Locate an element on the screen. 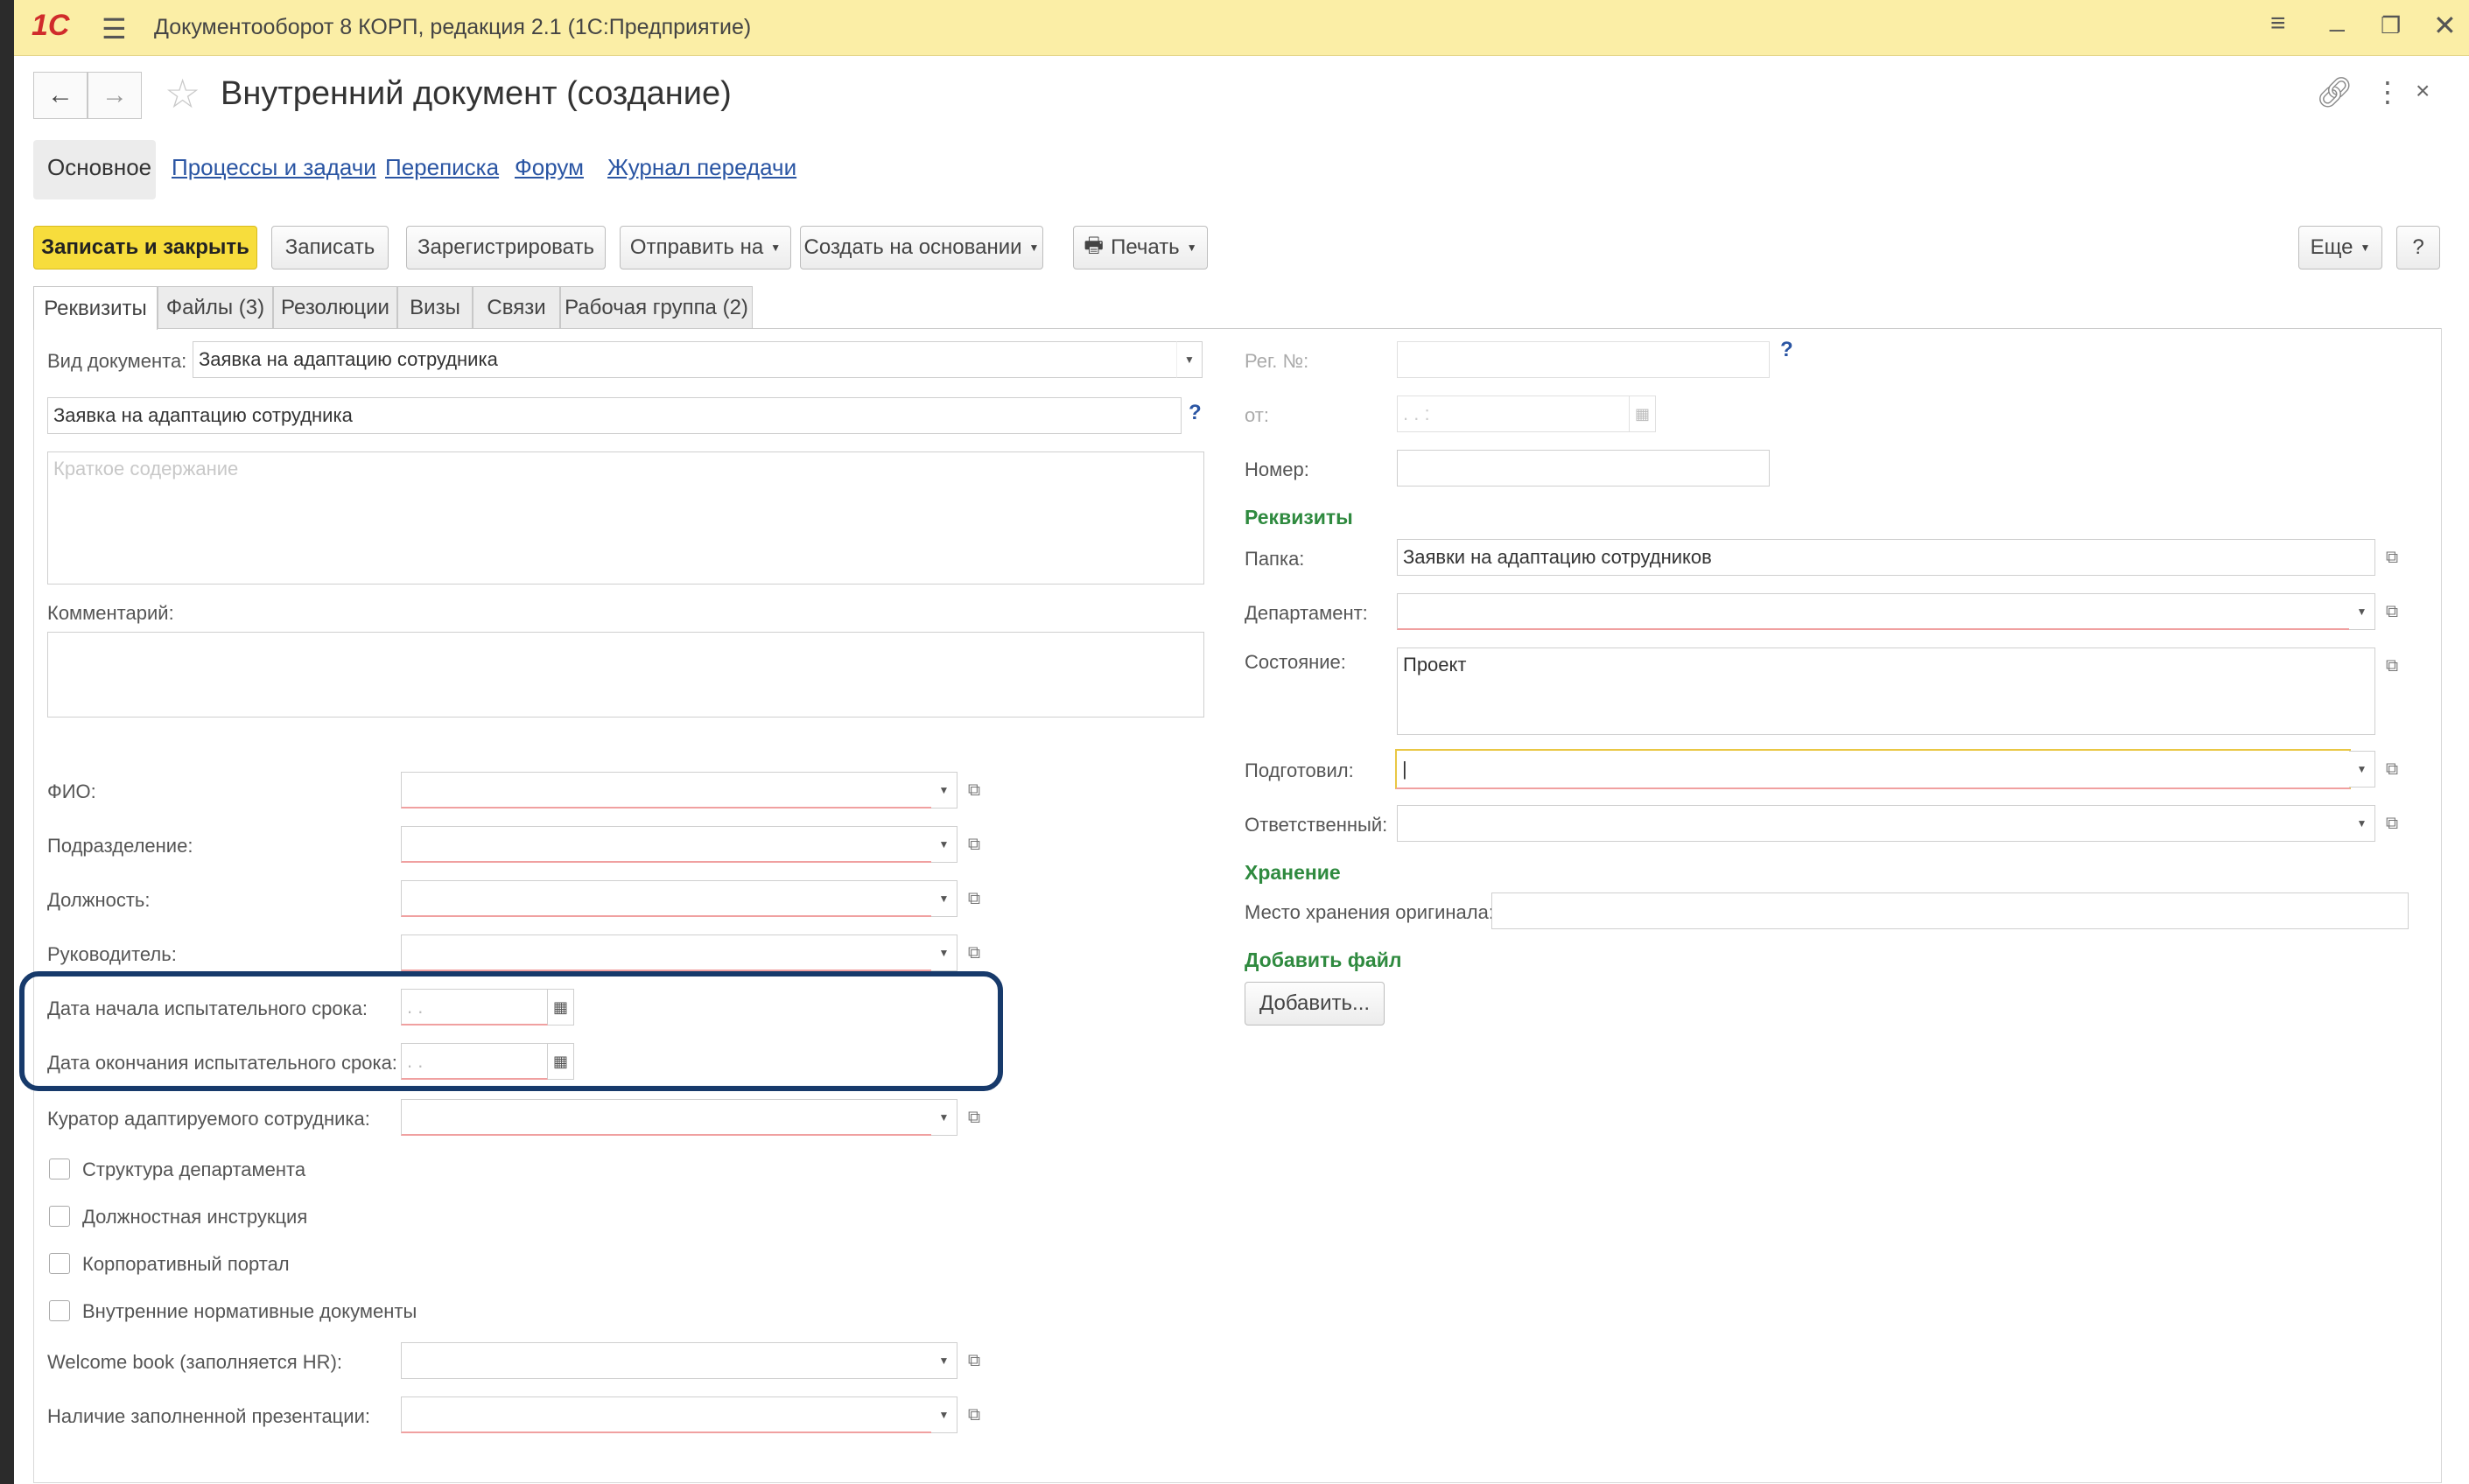 This screenshot has height=1484, width=2469. checkbox-job-instruction is located at coordinates (59, 1216).